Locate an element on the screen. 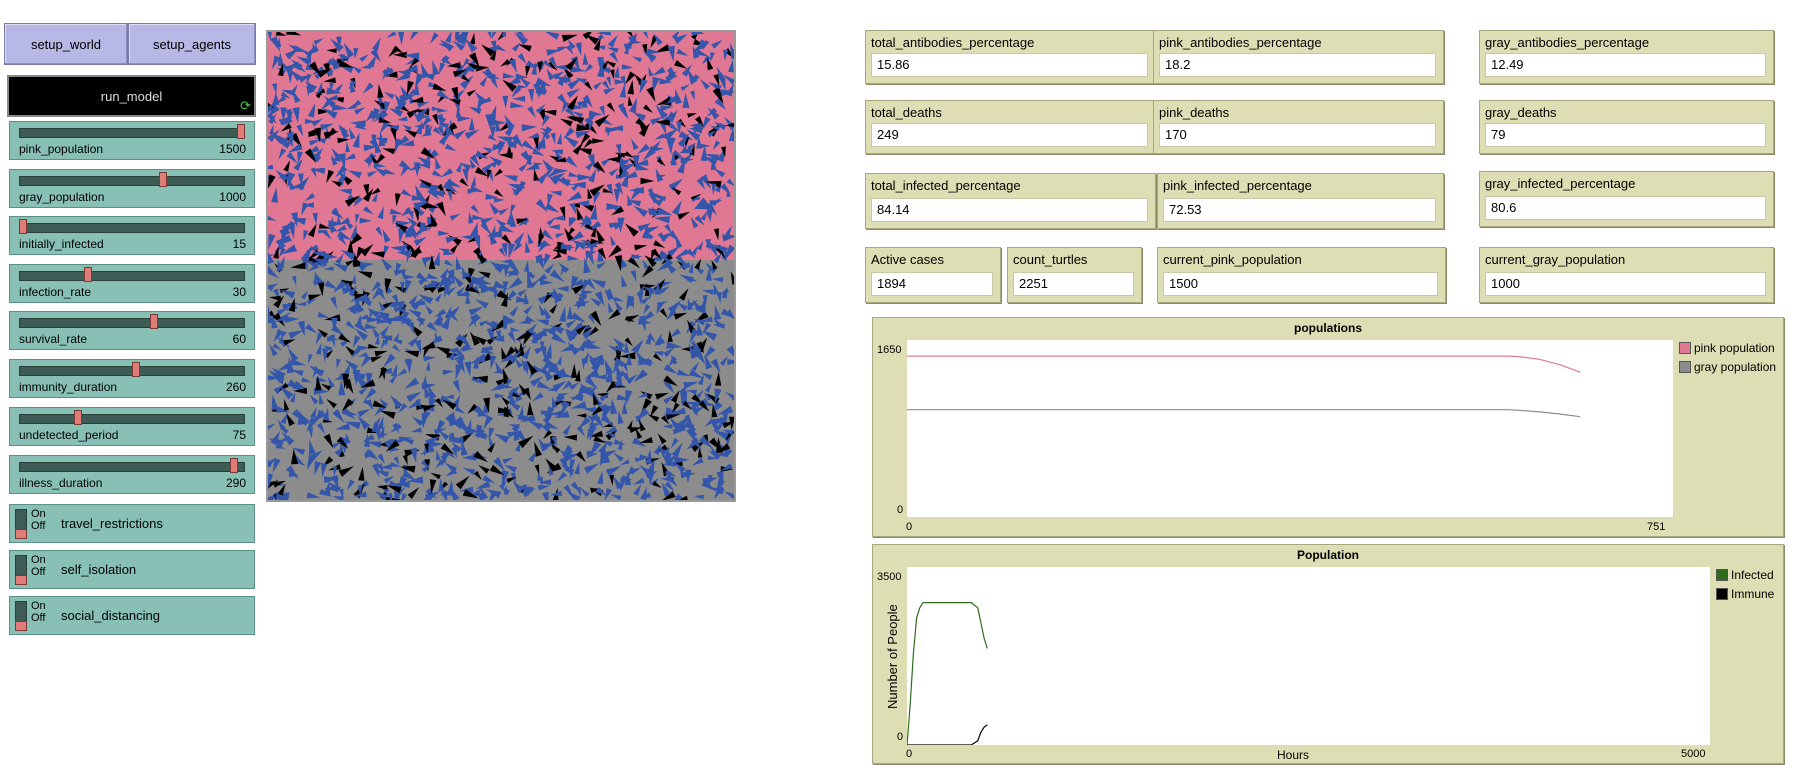 The image size is (1804, 765). setup-world-button: setup_world is located at coordinates (66, 44).